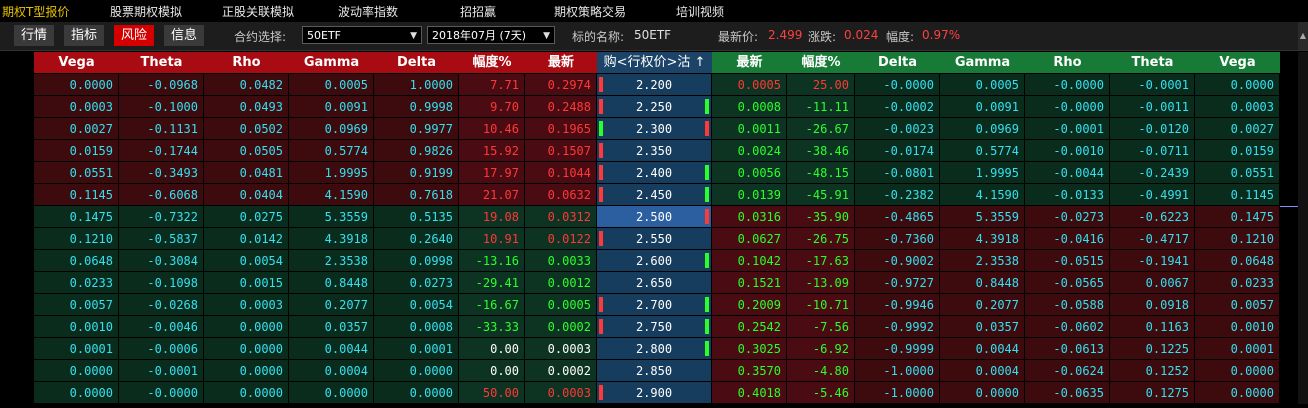 Image resolution: width=1308 pixels, height=408 pixels. I want to click on view-tab-2: 风险, so click(134, 35).